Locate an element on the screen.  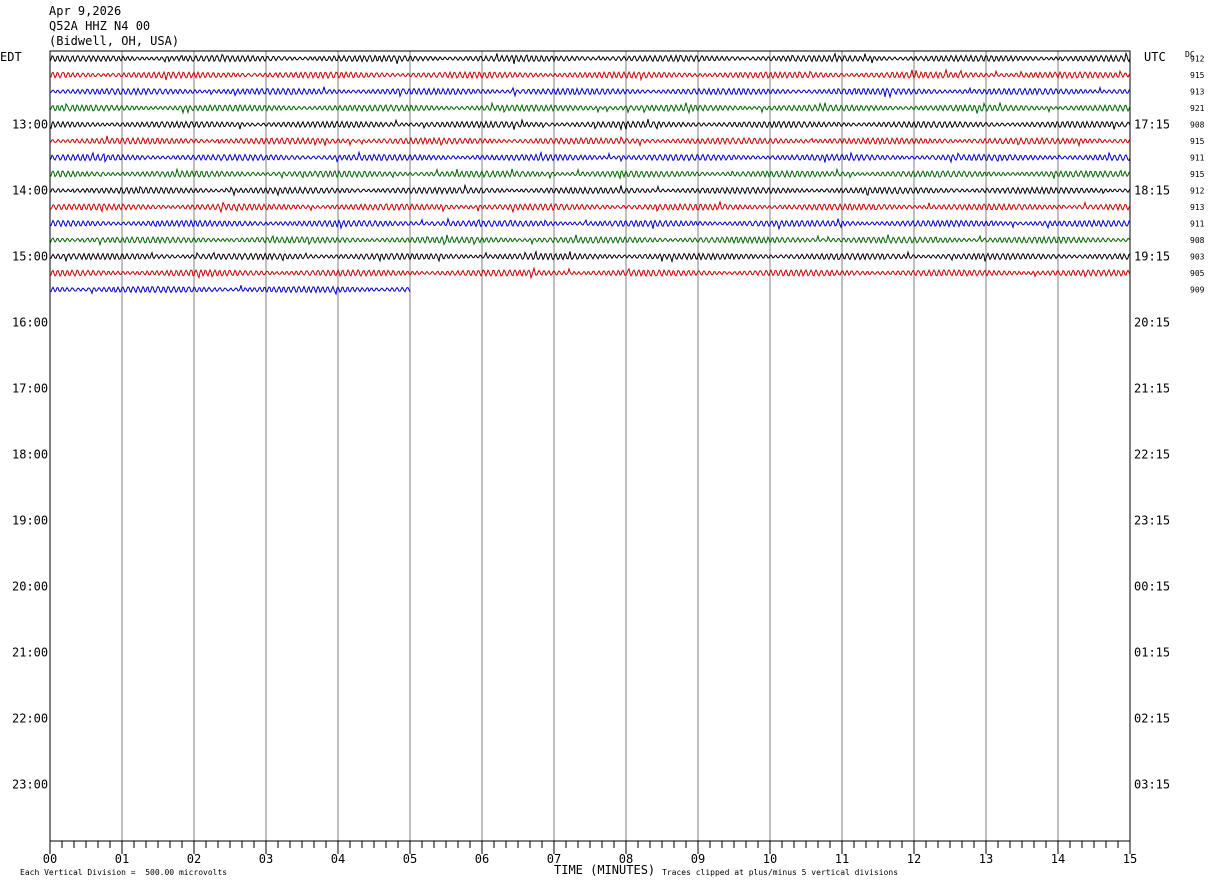
left-hour-label: 23:00 is located at coordinates (30, 785).